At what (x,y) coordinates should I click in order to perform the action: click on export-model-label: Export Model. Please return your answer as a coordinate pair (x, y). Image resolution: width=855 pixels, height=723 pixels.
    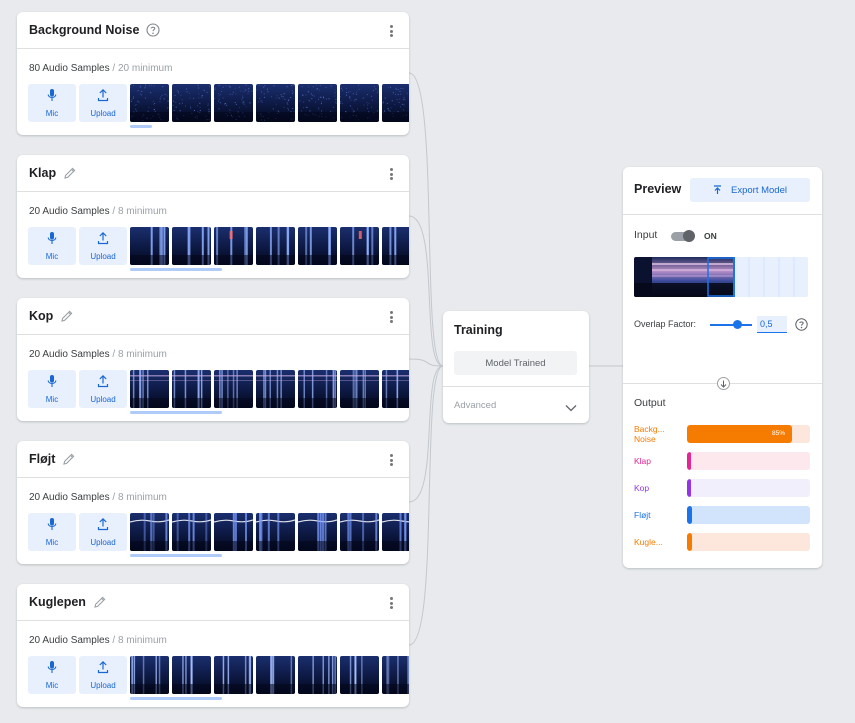
    Looking at the image, I should click on (759, 190).